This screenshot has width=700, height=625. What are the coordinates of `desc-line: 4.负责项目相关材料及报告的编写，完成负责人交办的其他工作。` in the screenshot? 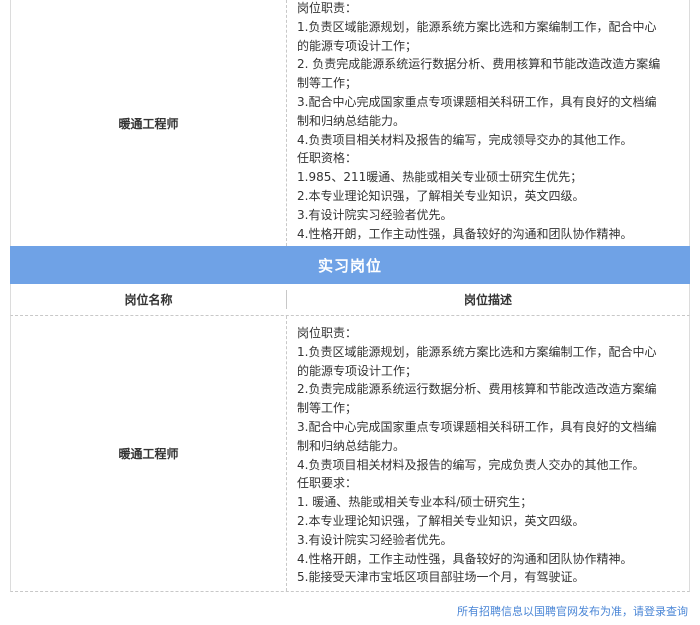 It's located at (471, 464).